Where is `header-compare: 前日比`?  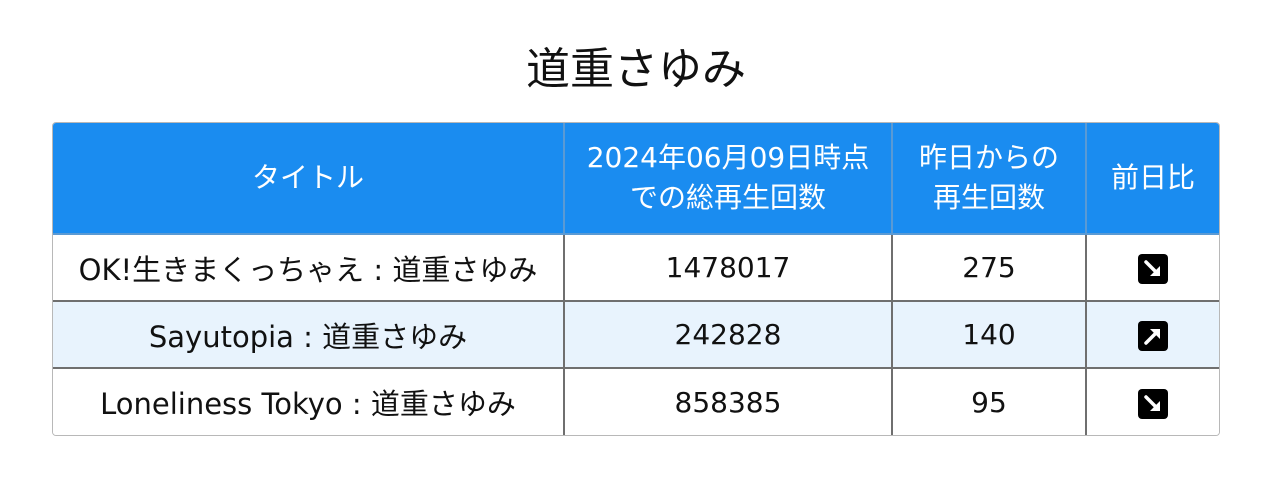
header-compare: 前日比 is located at coordinates (1152, 179).